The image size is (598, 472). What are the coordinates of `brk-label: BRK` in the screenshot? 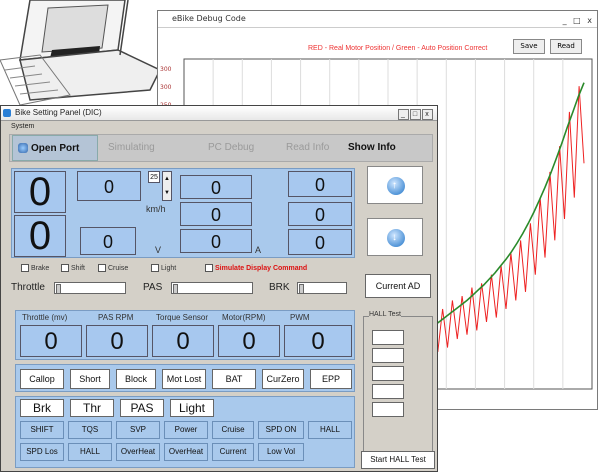 It's located at (279, 287).